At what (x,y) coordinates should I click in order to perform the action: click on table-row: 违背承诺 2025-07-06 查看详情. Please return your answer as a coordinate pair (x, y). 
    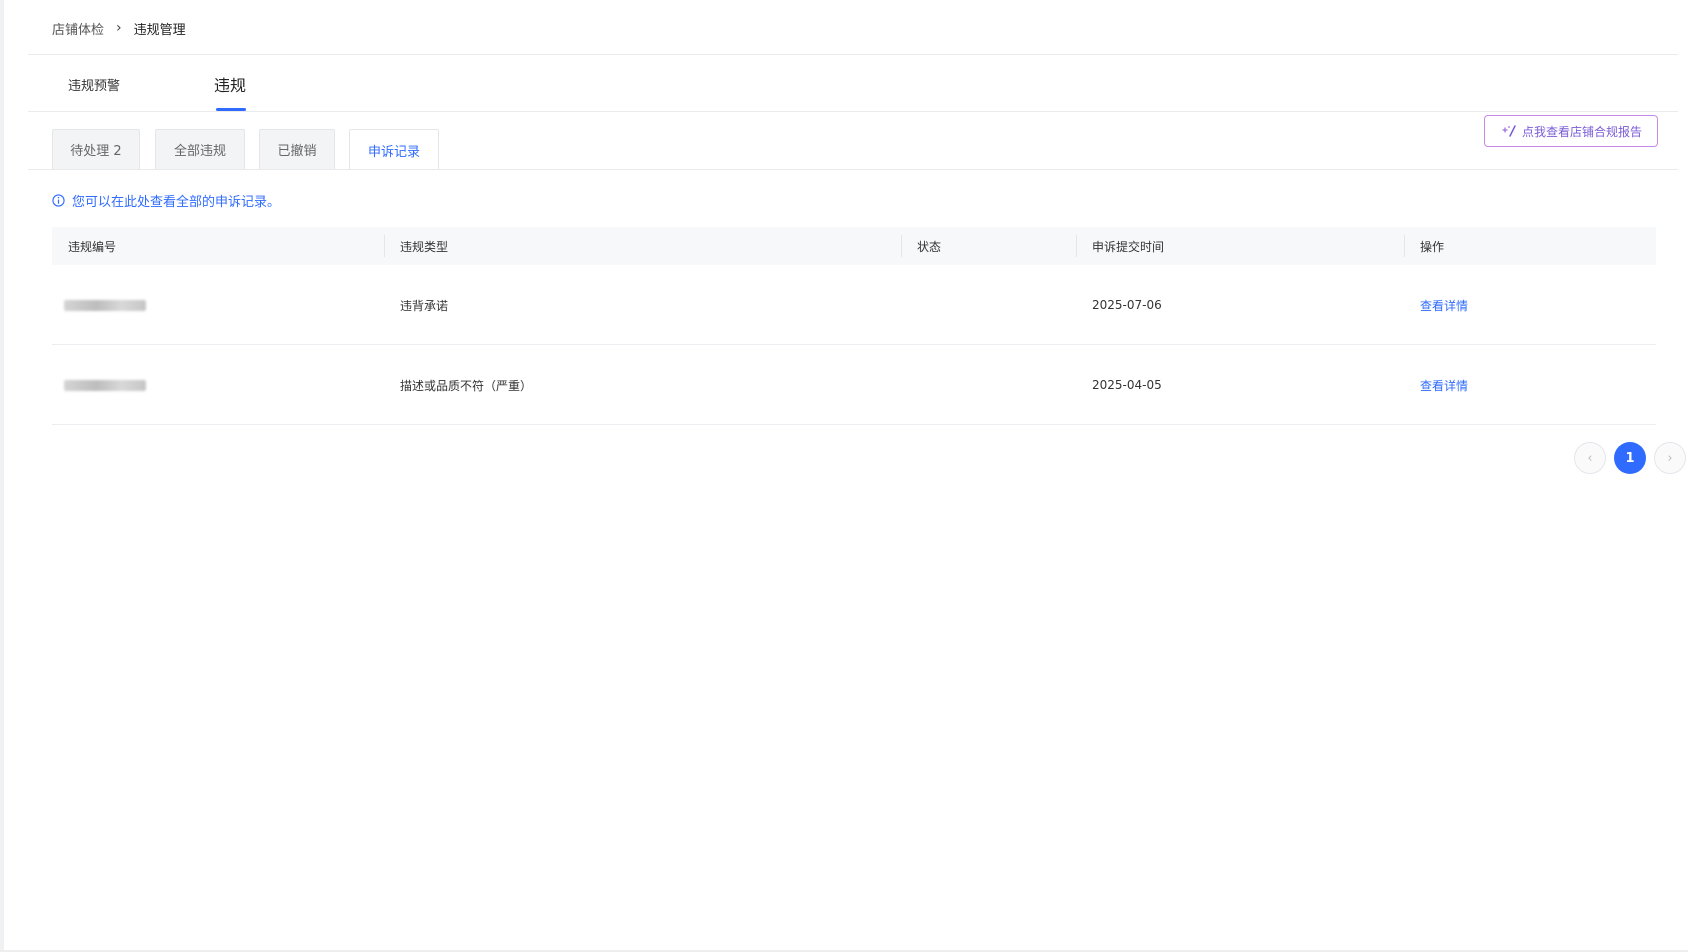
    Looking at the image, I should click on (854, 305).